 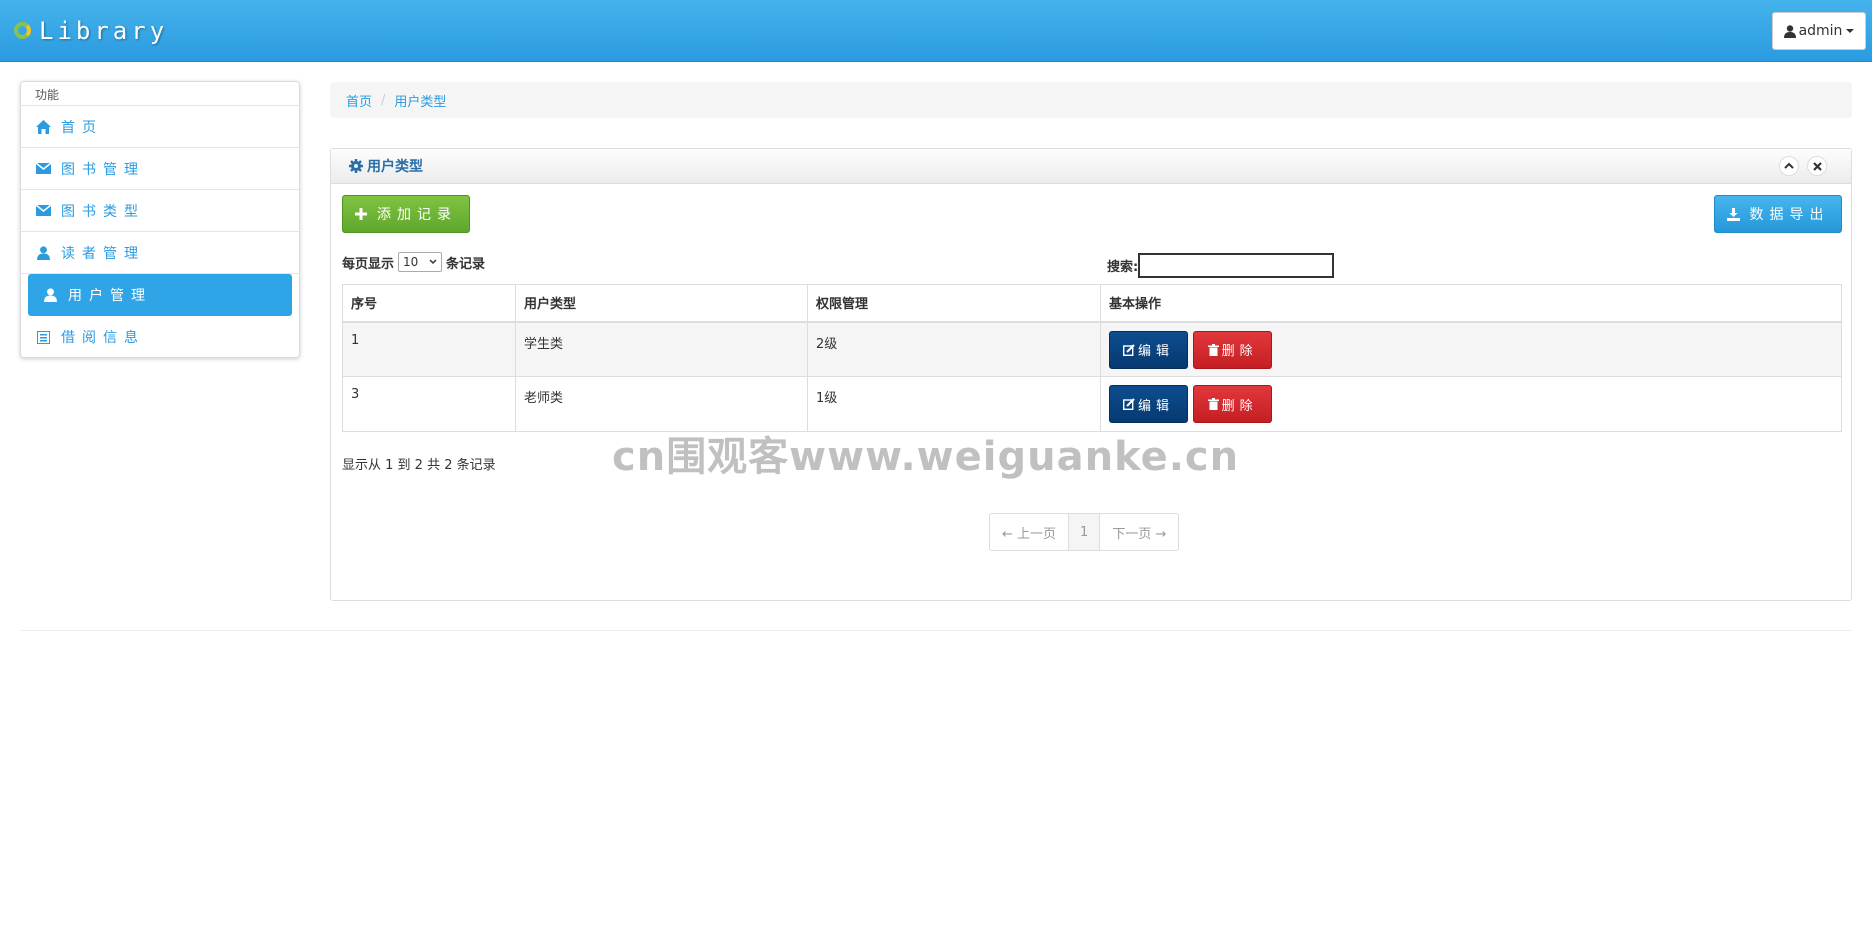 What do you see at coordinates (1803, 166) in the screenshot?
I see `panel-tools` at bounding box center [1803, 166].